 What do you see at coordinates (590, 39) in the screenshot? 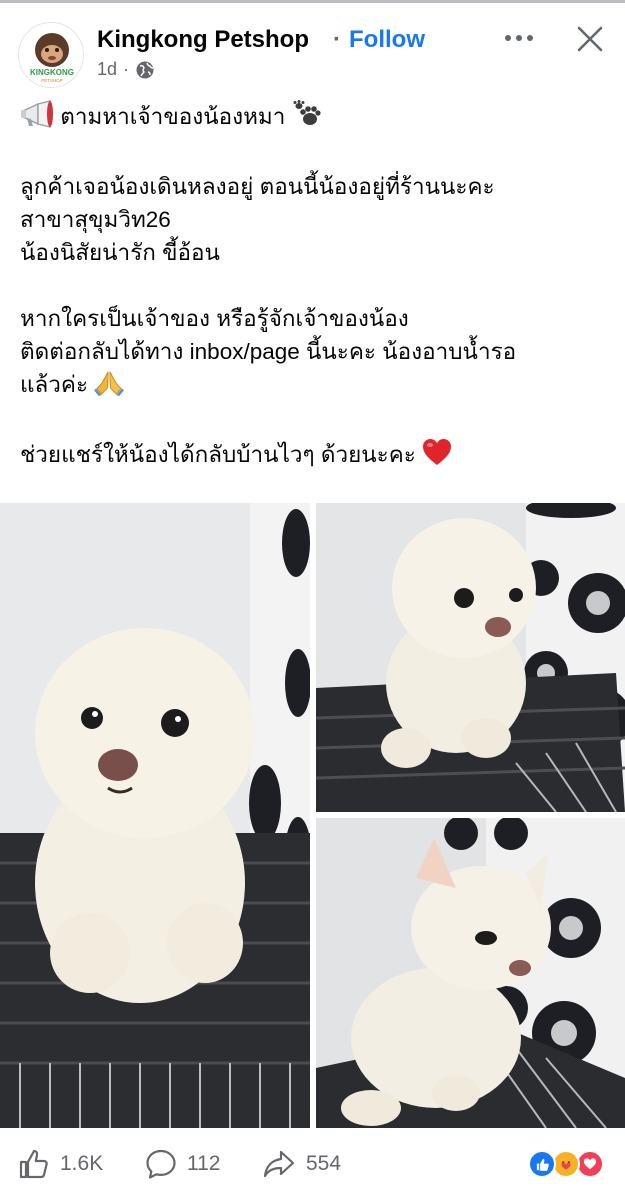
I see `close-icon` at bounding box center [590, 39].